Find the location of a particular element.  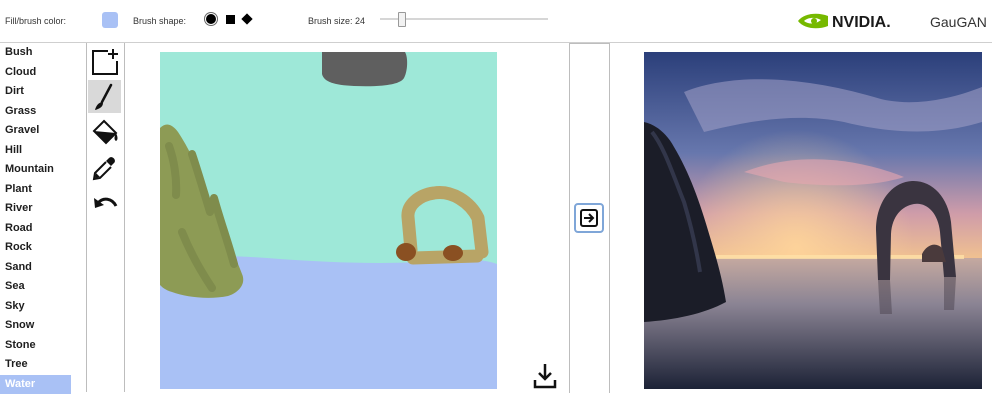

brush-shape-diamond is located at coordinates (246, 18).